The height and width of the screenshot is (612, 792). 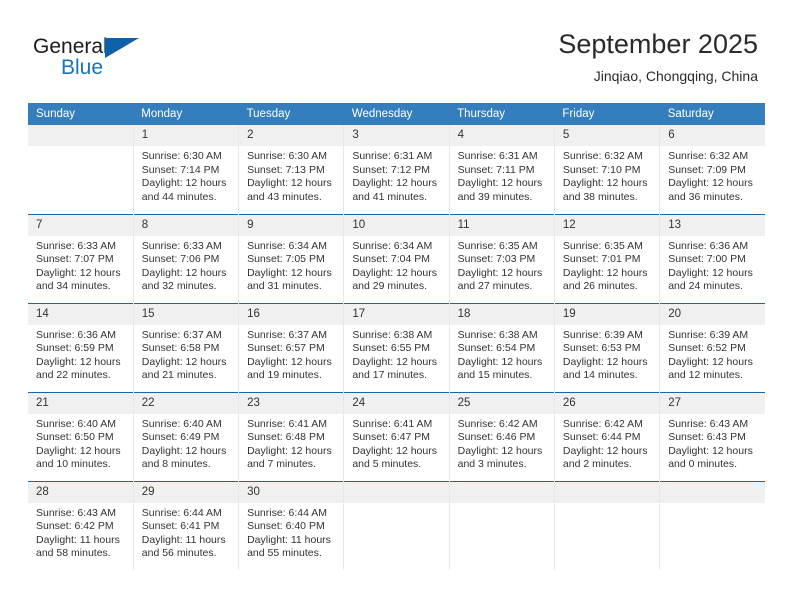 I want to click on page-subtitle: Jinqiao, Chongqing, China, so click(x=675, y=76).